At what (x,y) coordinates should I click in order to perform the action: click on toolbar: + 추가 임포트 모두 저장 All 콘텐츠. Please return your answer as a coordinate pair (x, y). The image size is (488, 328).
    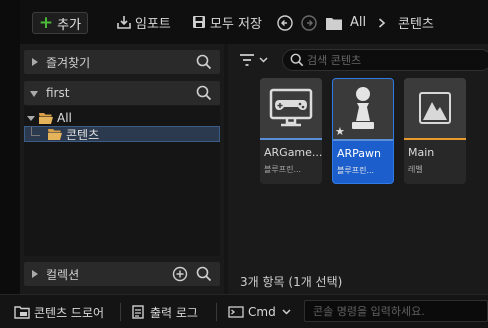
    Looking at the image, I should click on (254, 22).